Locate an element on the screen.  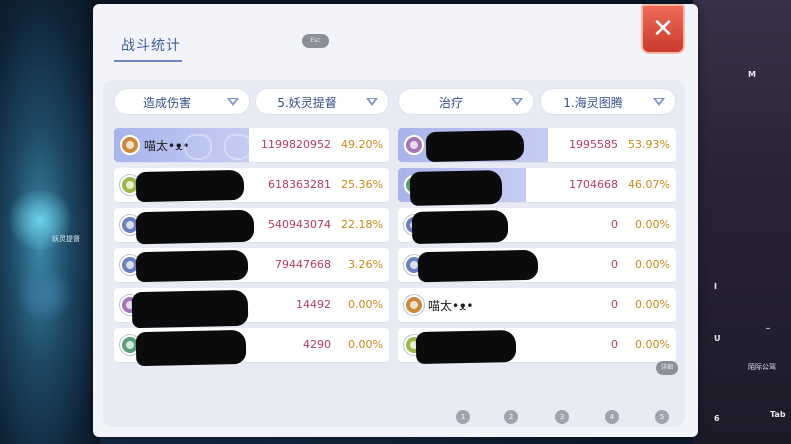
stat-value: 14492 is located at coordinates (313, 304).